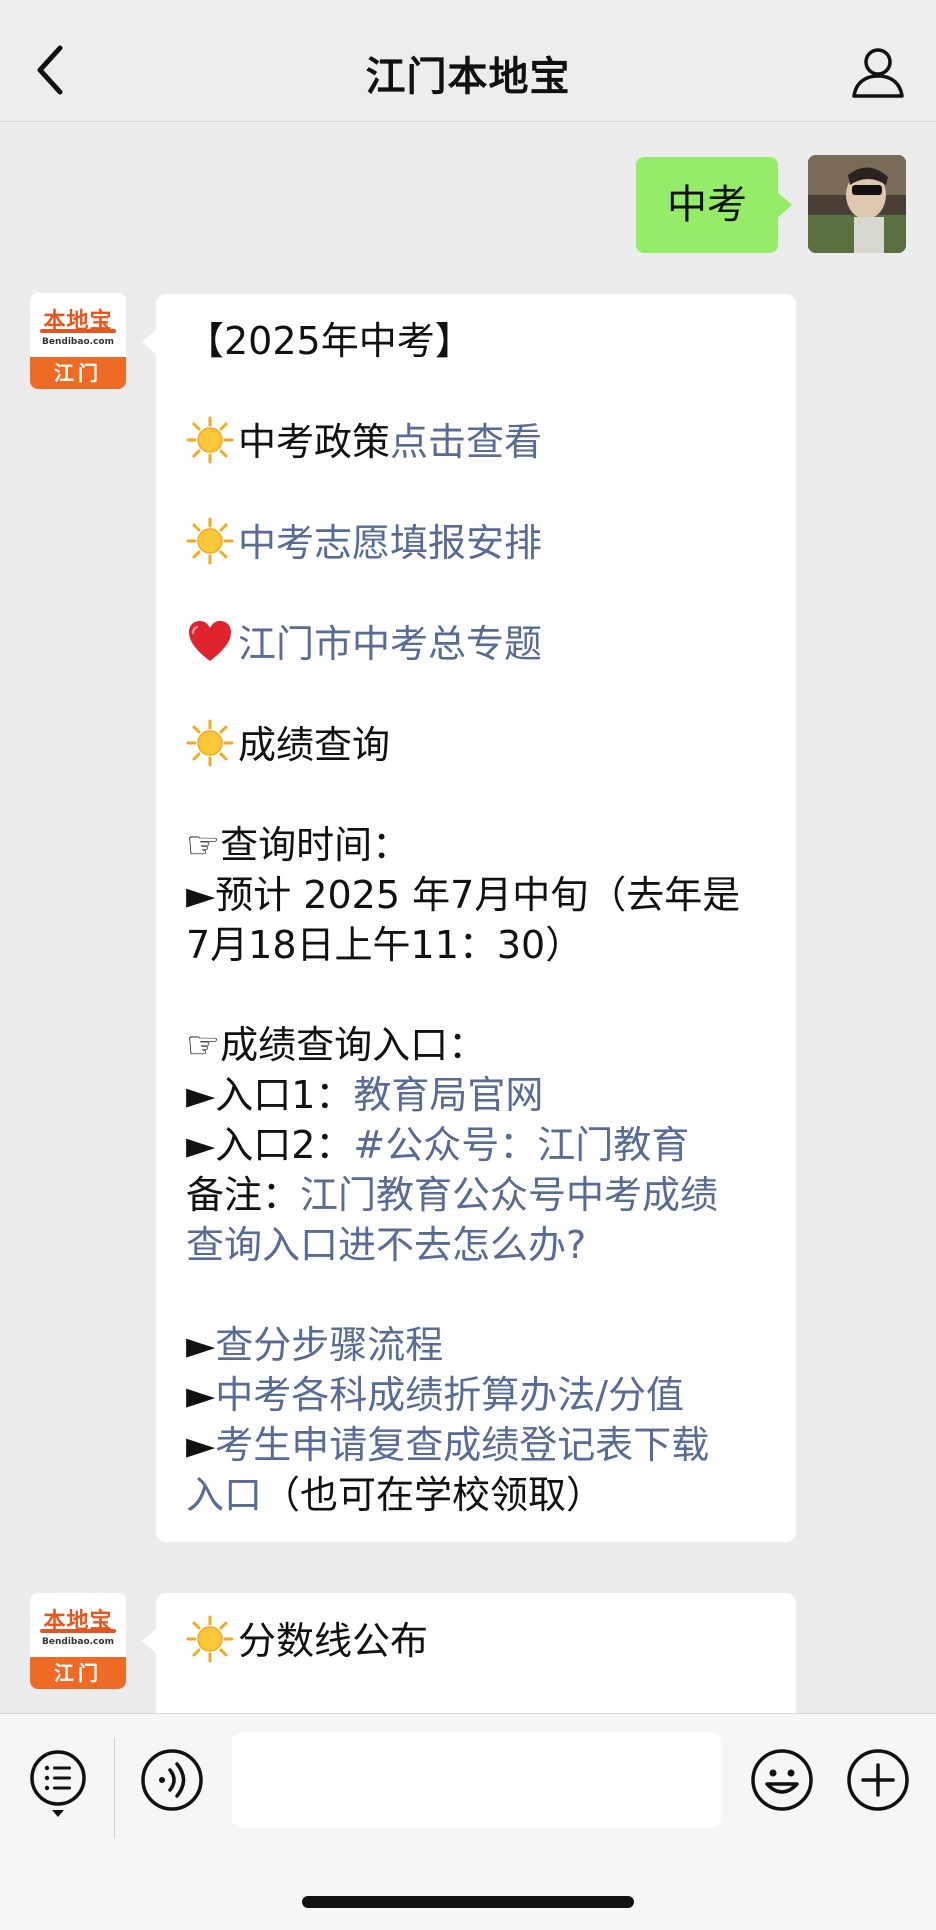 This screenshot has height=1930, width=936. I want to click on query-time-line2: 7月18日上午11：30）, so click(385, 945).